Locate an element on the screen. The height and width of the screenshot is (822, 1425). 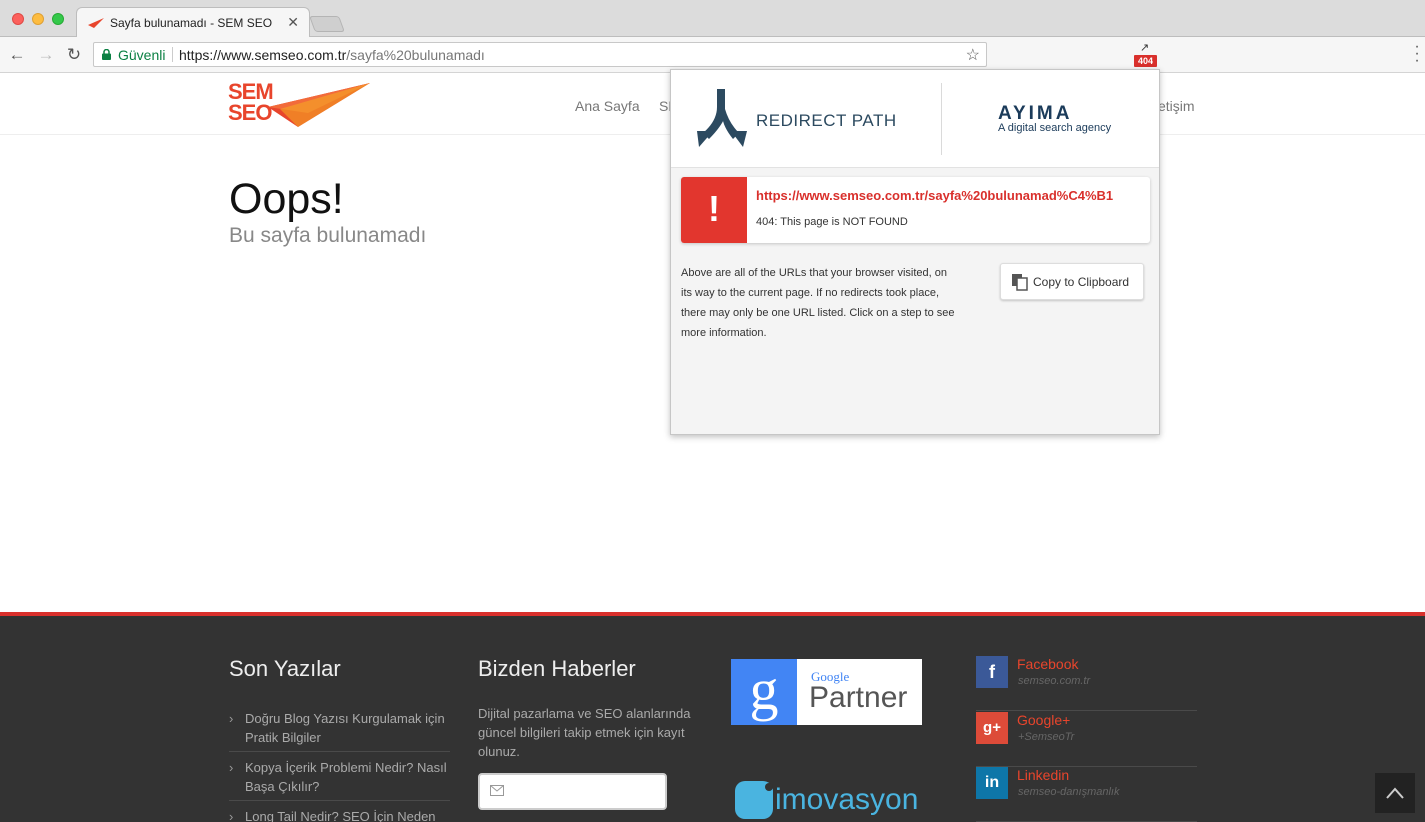
new-tab-button is located at coordinates (327, 24).